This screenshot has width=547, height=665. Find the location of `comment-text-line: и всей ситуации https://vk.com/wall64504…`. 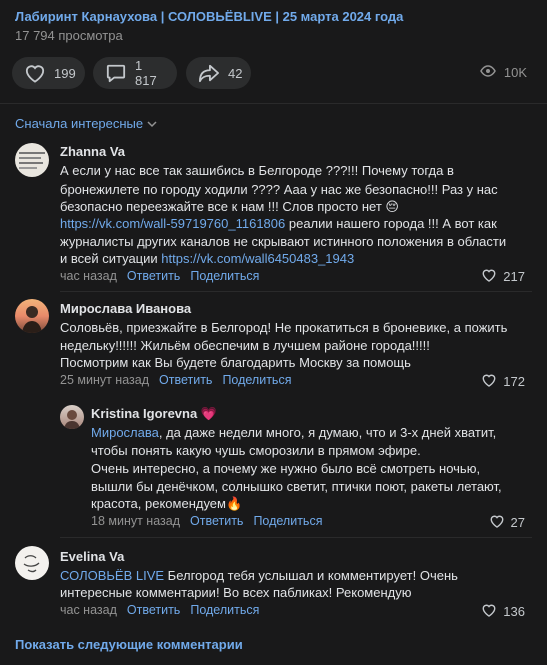

comment-text-line: и всей ситуации https://vk.com/wall64504… is located at coordinates (207, 258).